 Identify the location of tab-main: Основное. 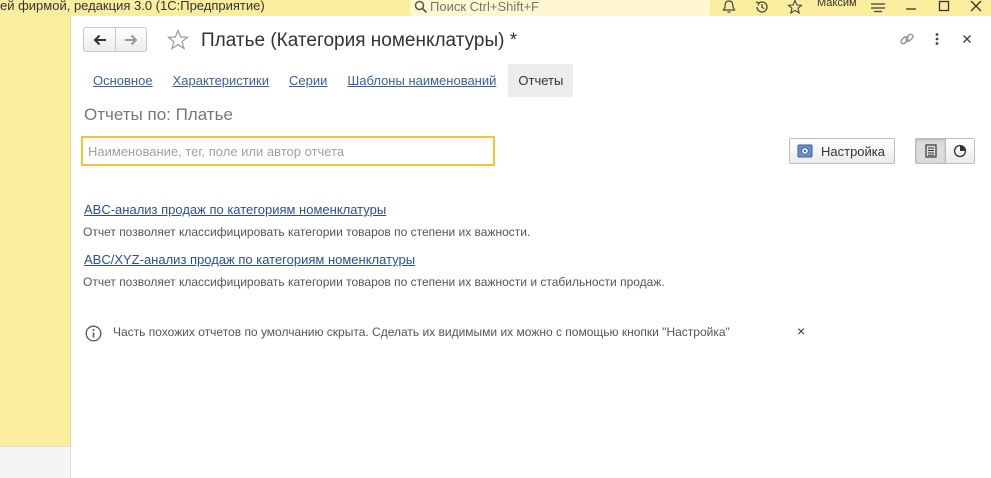
(123, 80).